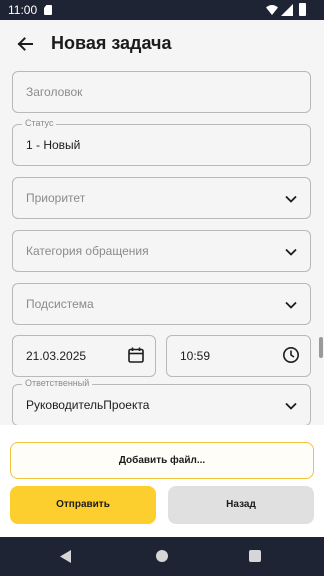  What do you see at coordinates (321, 347) in the screenshot?
I see `scrollbar-thumb` at bounding box center [321, 347].